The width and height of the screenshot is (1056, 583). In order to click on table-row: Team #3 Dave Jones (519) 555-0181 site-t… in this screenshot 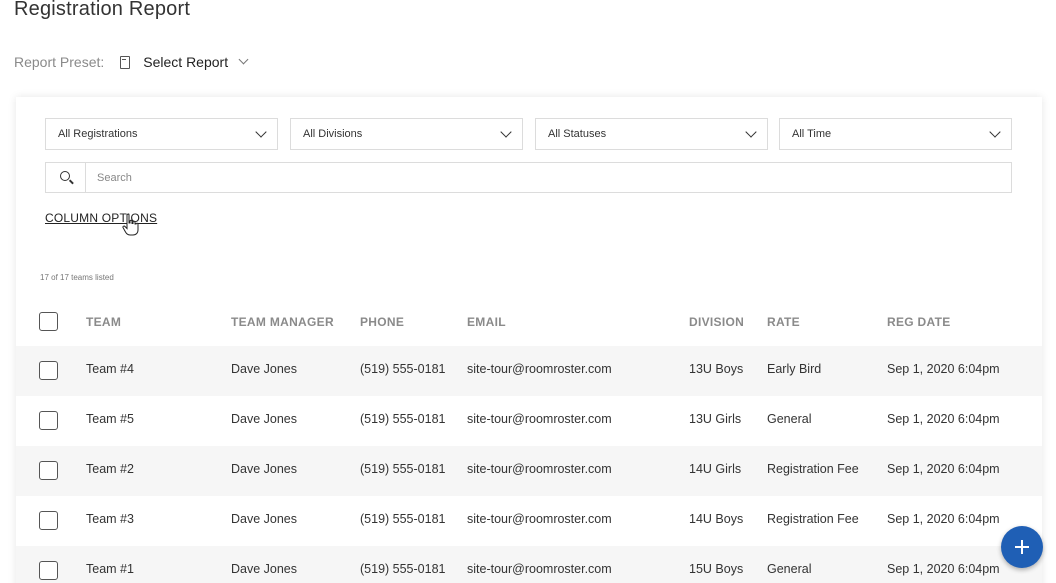, I will do `click(529, 521)`.